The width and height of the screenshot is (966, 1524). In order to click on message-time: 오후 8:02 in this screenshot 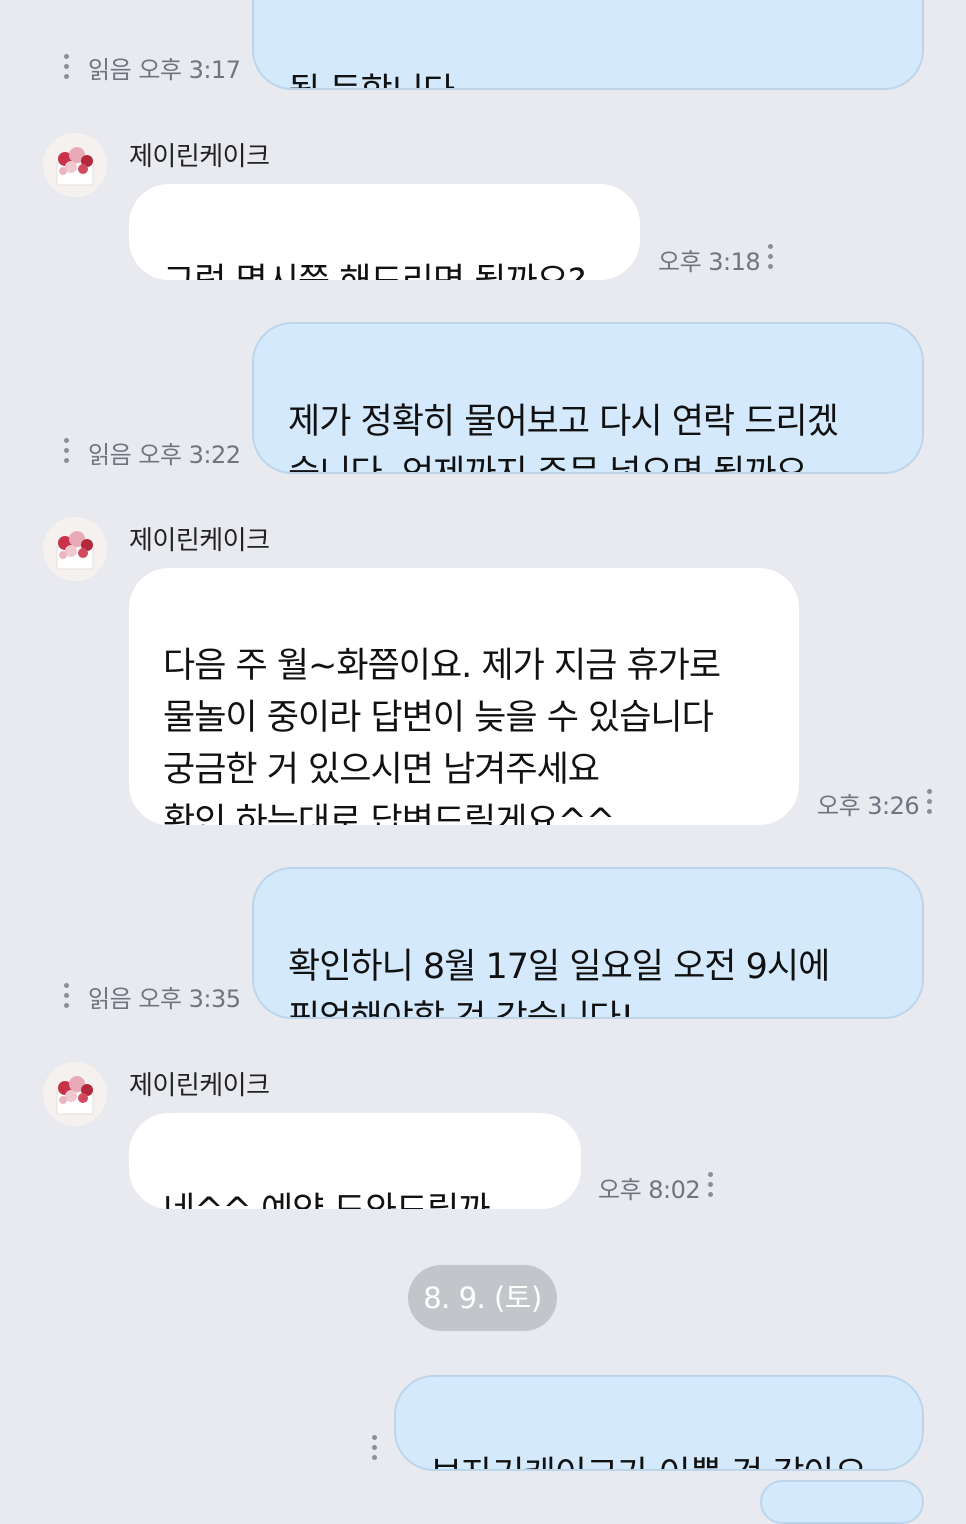, I will do `click(649, 1190)`.